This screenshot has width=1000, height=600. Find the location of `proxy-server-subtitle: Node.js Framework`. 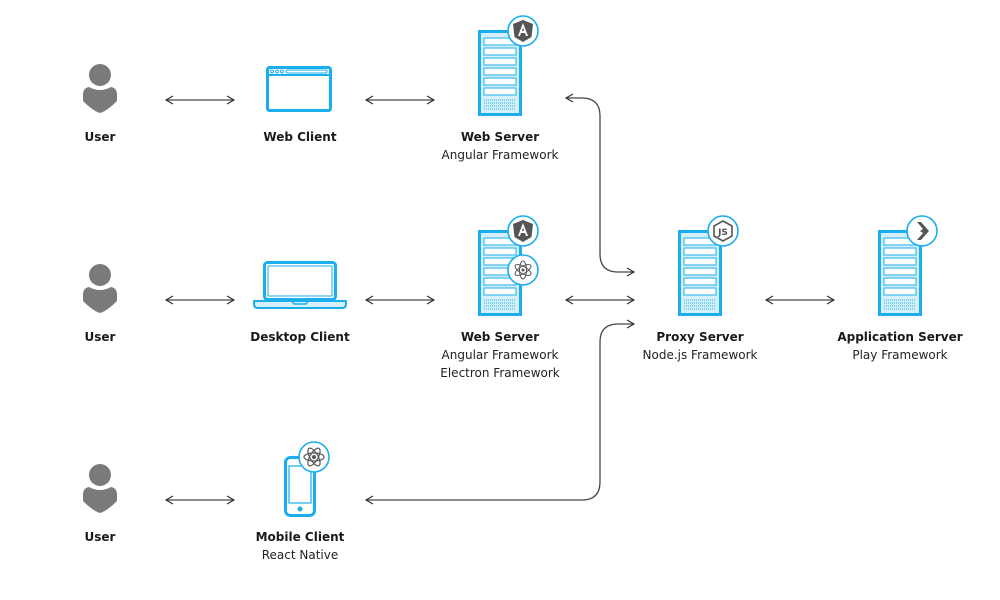

proxy-server-subtitle: Node.js Framework is located at coordinates (700, 355).